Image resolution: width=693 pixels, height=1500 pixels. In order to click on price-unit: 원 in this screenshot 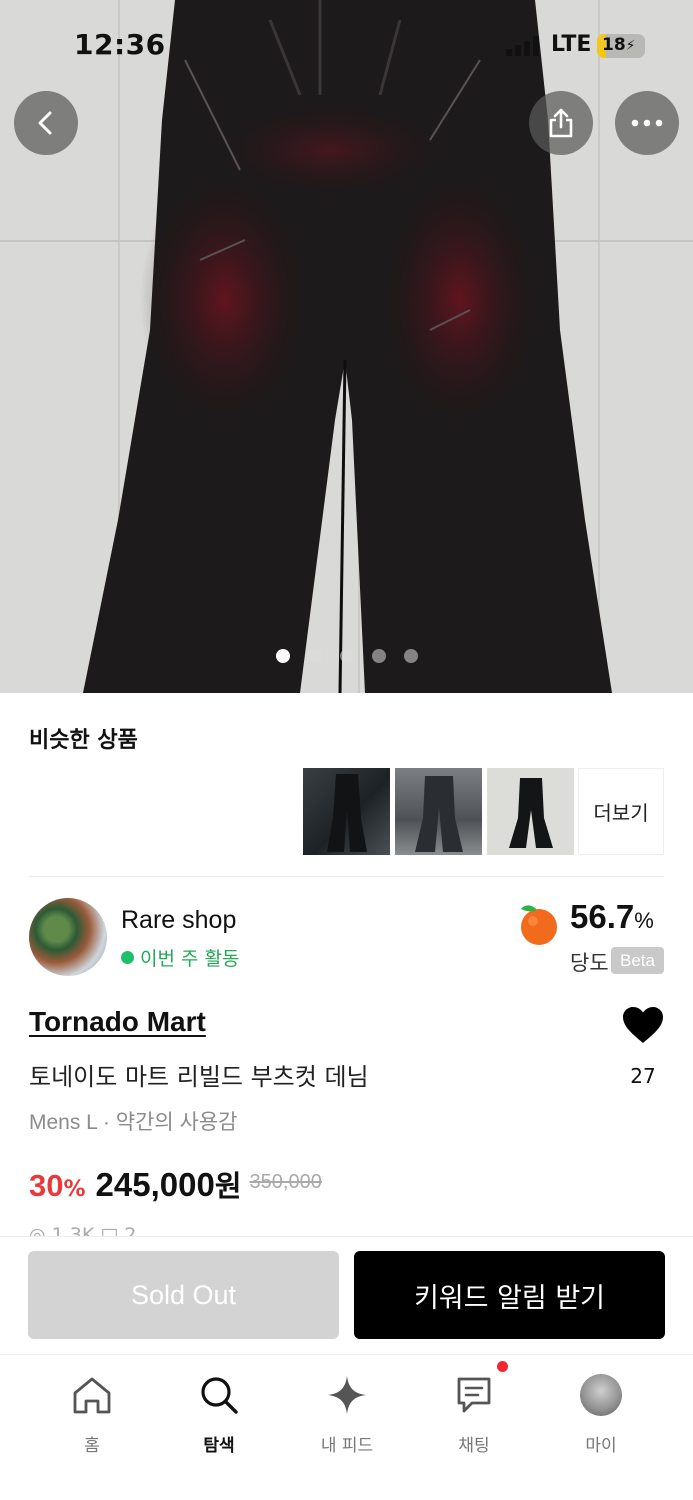, I will do `click(228, 1186)`.